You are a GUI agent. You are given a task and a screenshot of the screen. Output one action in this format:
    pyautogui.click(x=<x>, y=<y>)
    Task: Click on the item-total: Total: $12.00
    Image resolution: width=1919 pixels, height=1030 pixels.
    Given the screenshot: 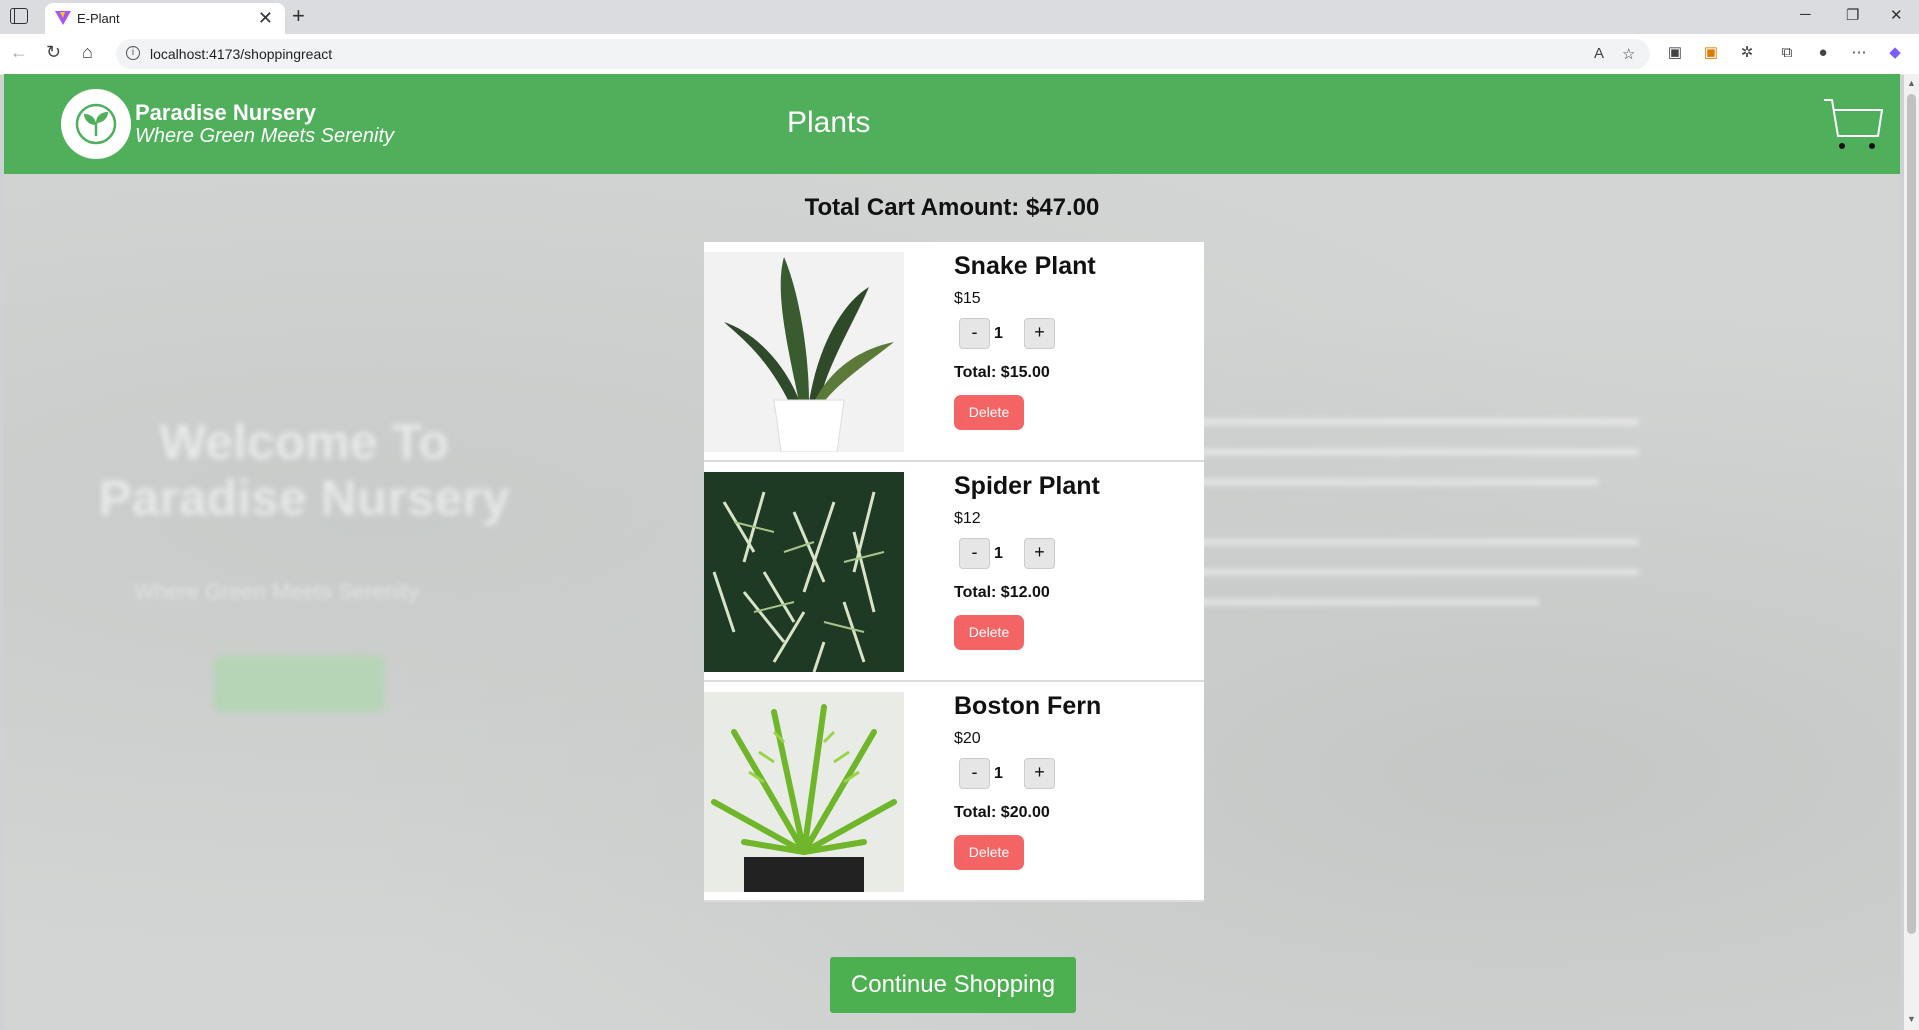 What is the action you would take?
    pyautogui.click(x=1002, y=592)
    